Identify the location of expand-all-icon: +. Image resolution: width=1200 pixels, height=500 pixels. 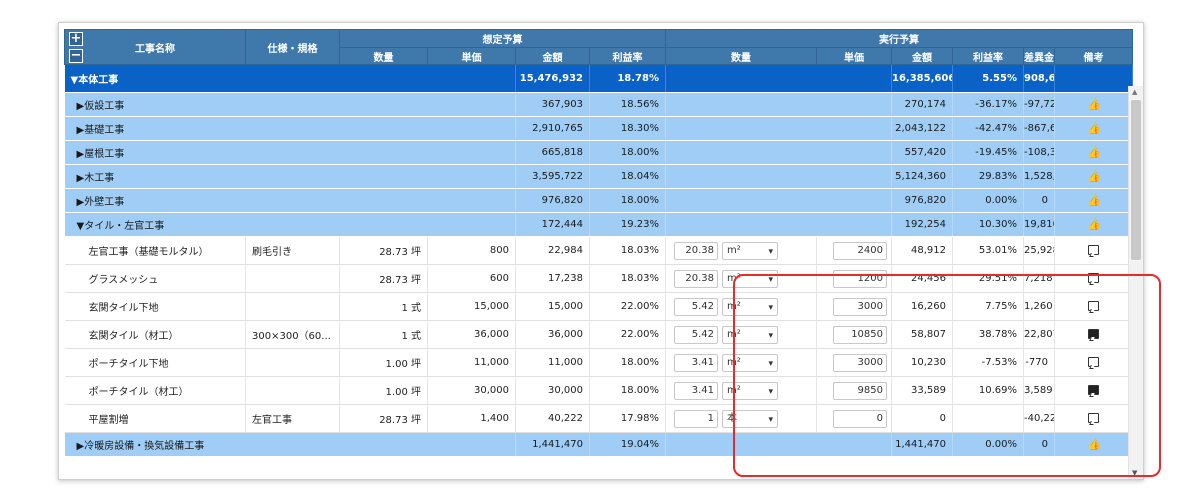
(76, 39).